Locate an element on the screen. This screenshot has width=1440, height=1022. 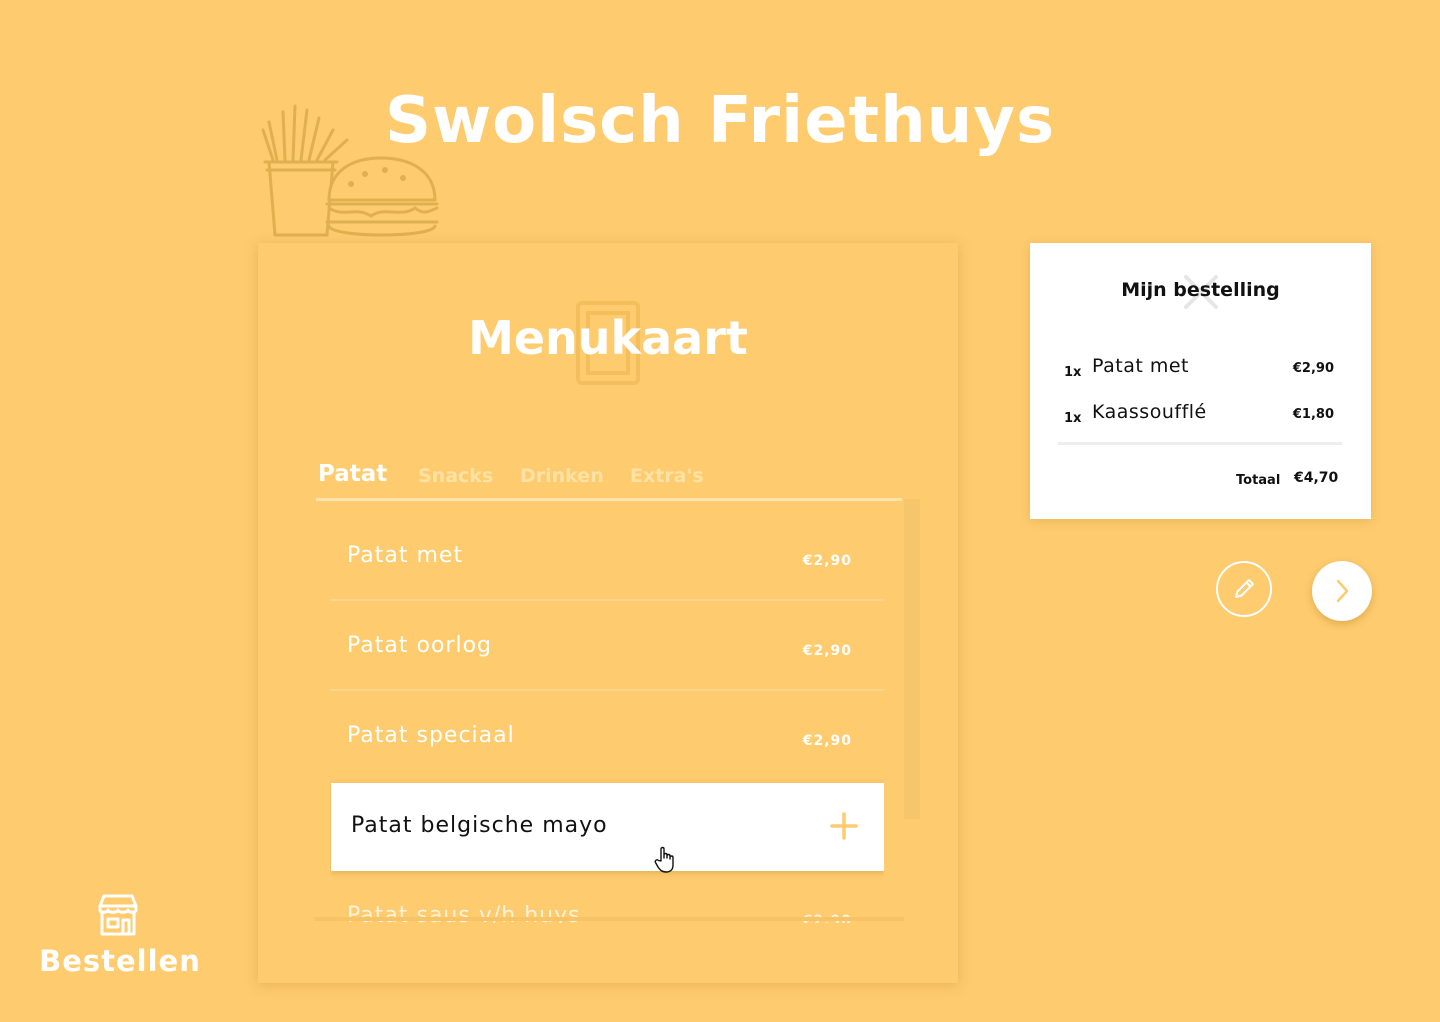
menu-item-name: Patat speciaal is located at coordinates (431, 735).